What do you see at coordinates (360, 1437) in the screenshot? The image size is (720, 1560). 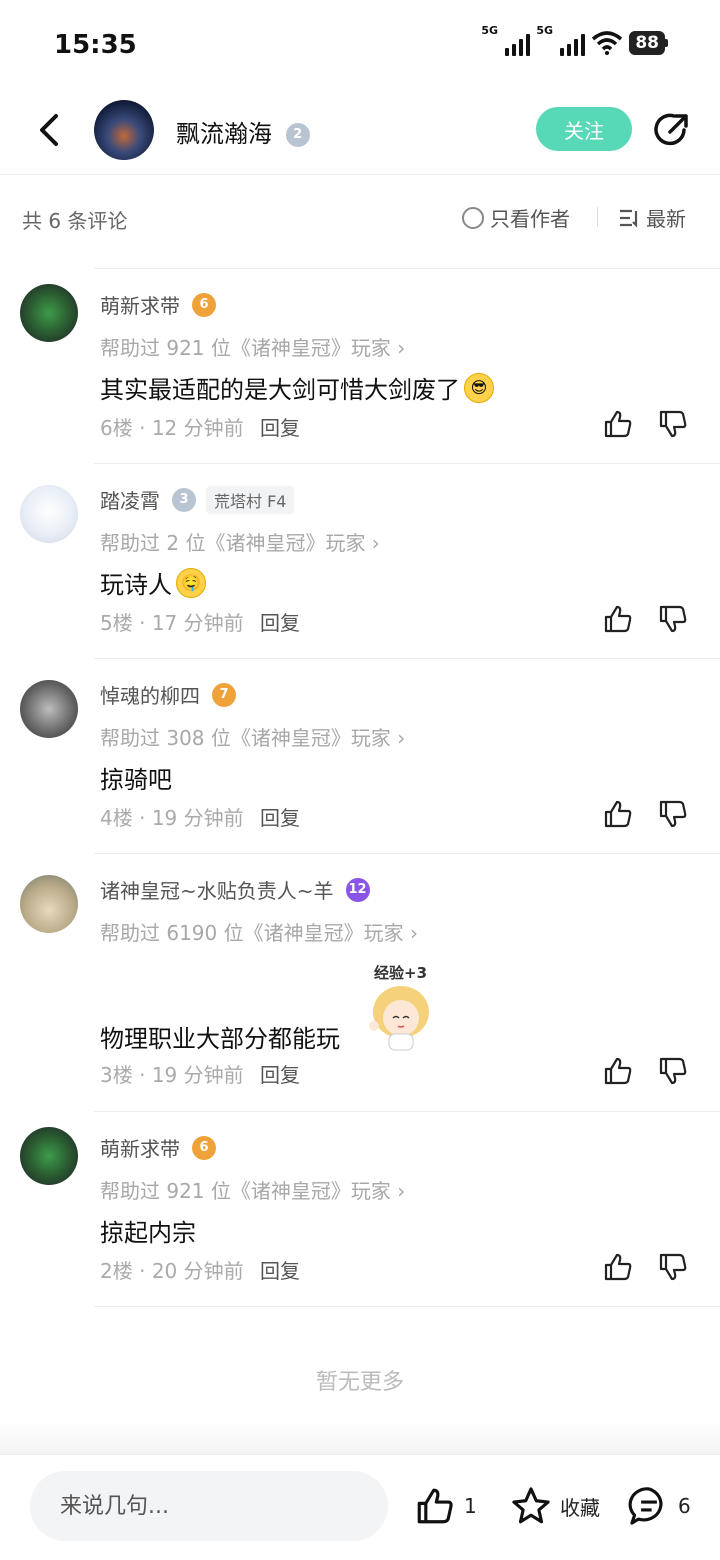 I see `bottom-shade` at bounding box center [360, 1437].